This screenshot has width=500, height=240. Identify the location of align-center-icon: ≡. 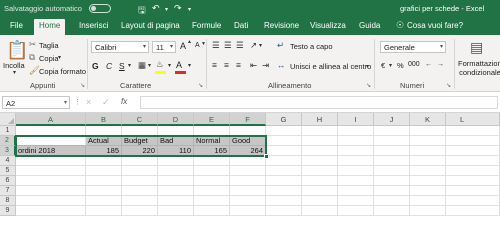
(226, 65).